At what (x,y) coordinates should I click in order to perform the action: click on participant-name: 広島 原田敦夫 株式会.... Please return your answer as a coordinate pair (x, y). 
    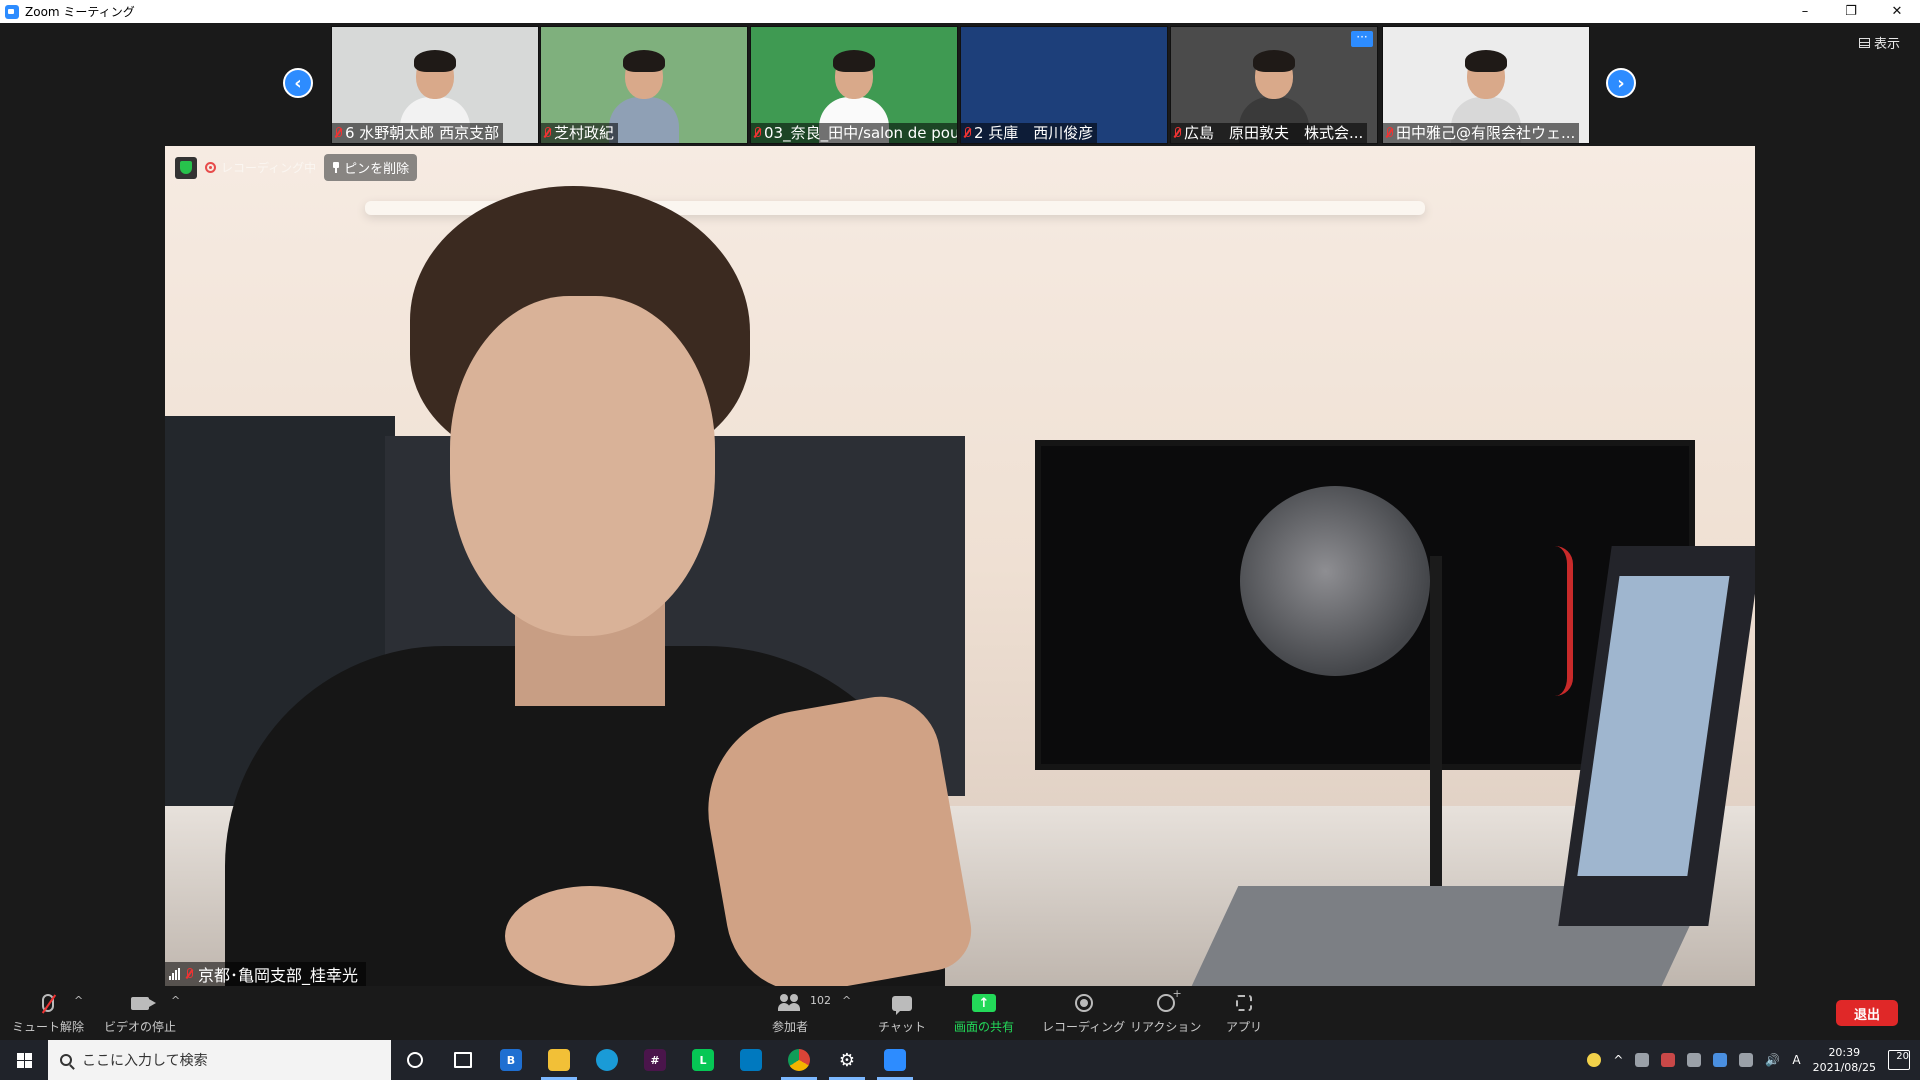
    Looking at the image, I should click on (1274, 133).